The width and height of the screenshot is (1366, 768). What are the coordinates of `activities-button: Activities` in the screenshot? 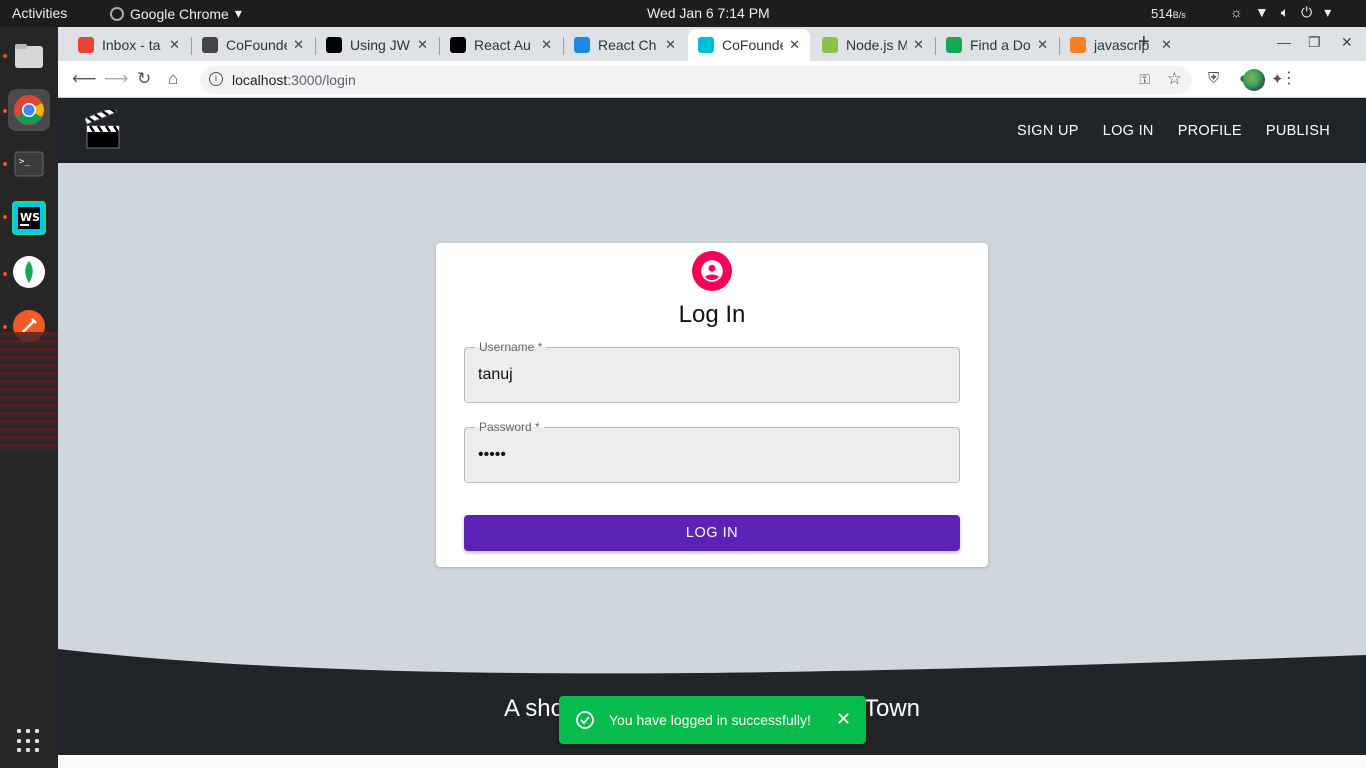 It's located at (39, 13).